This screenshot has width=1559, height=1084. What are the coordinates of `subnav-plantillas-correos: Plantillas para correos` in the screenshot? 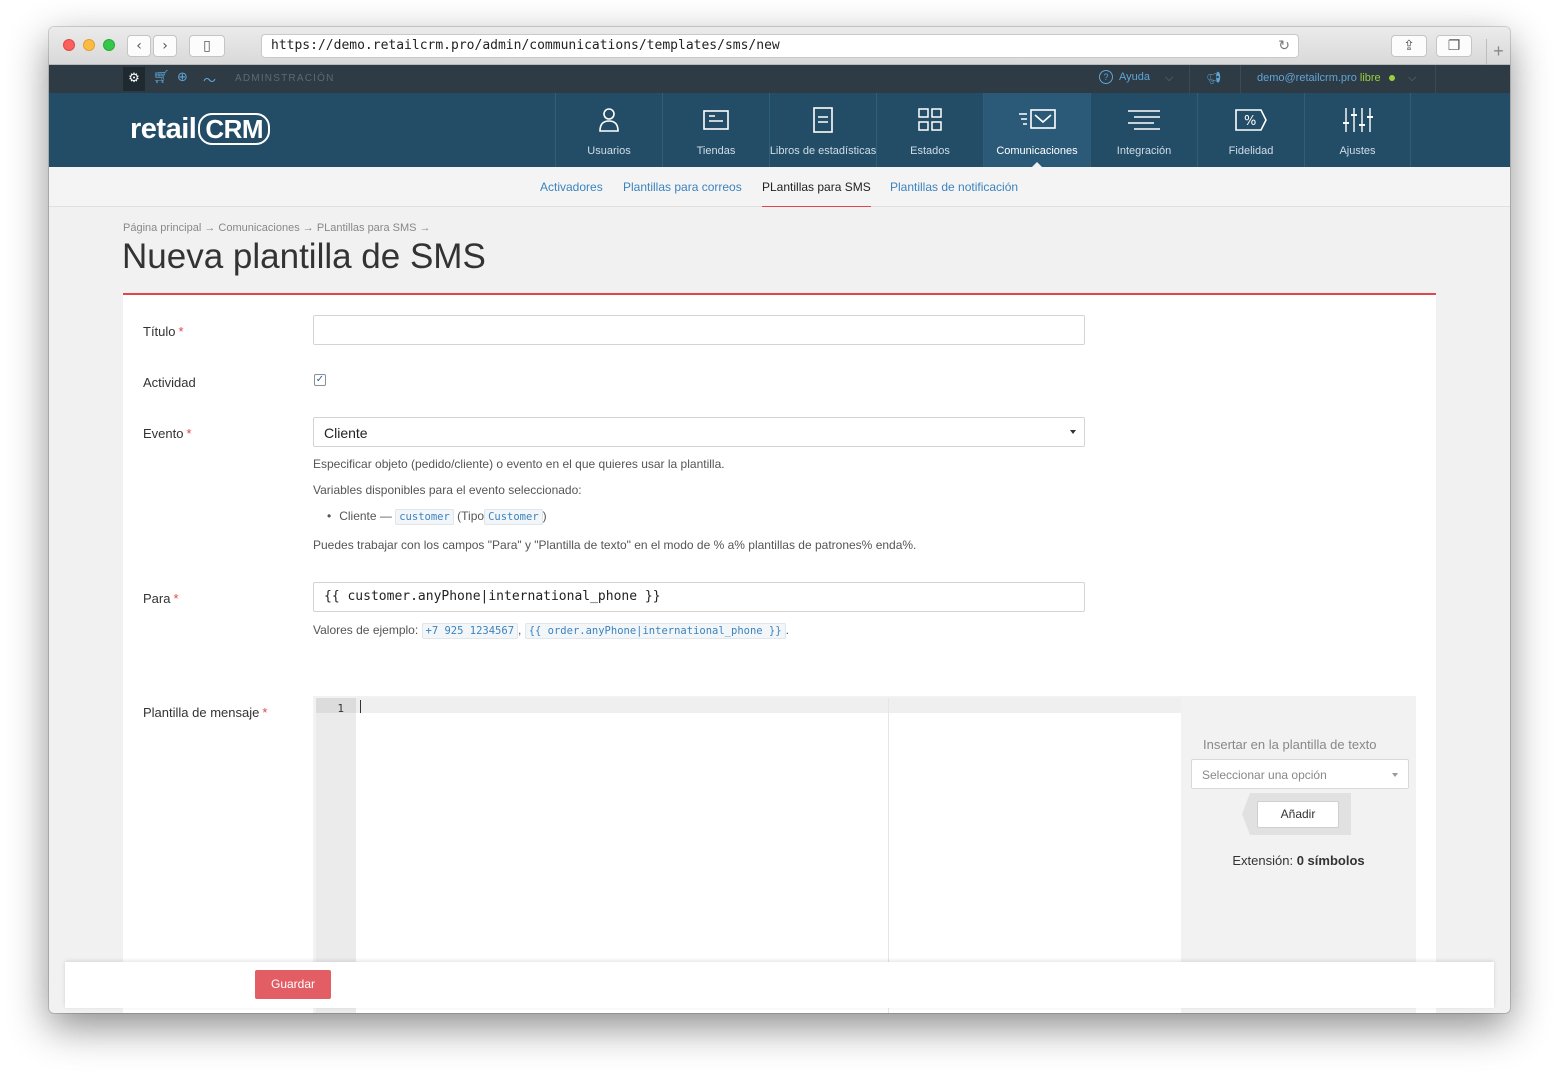 It's located at (682, 187).